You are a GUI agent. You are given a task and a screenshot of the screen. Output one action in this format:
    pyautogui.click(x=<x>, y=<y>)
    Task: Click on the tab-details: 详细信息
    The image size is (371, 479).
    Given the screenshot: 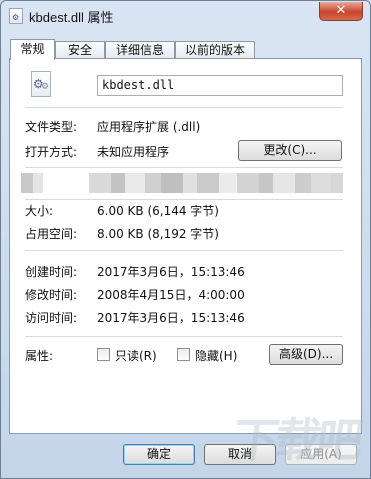 What is the action you would take?
    pyautogui.click(x=140, y=49)
    